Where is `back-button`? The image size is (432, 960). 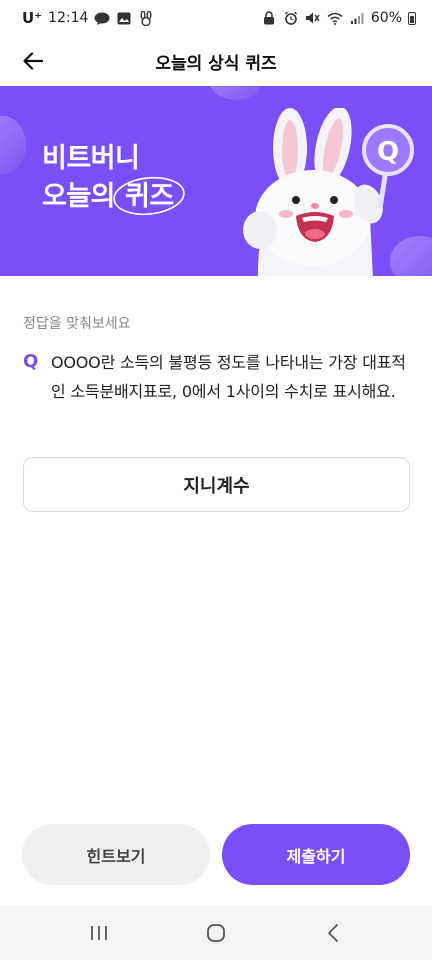
back-button is located at coordinates (33, 61).